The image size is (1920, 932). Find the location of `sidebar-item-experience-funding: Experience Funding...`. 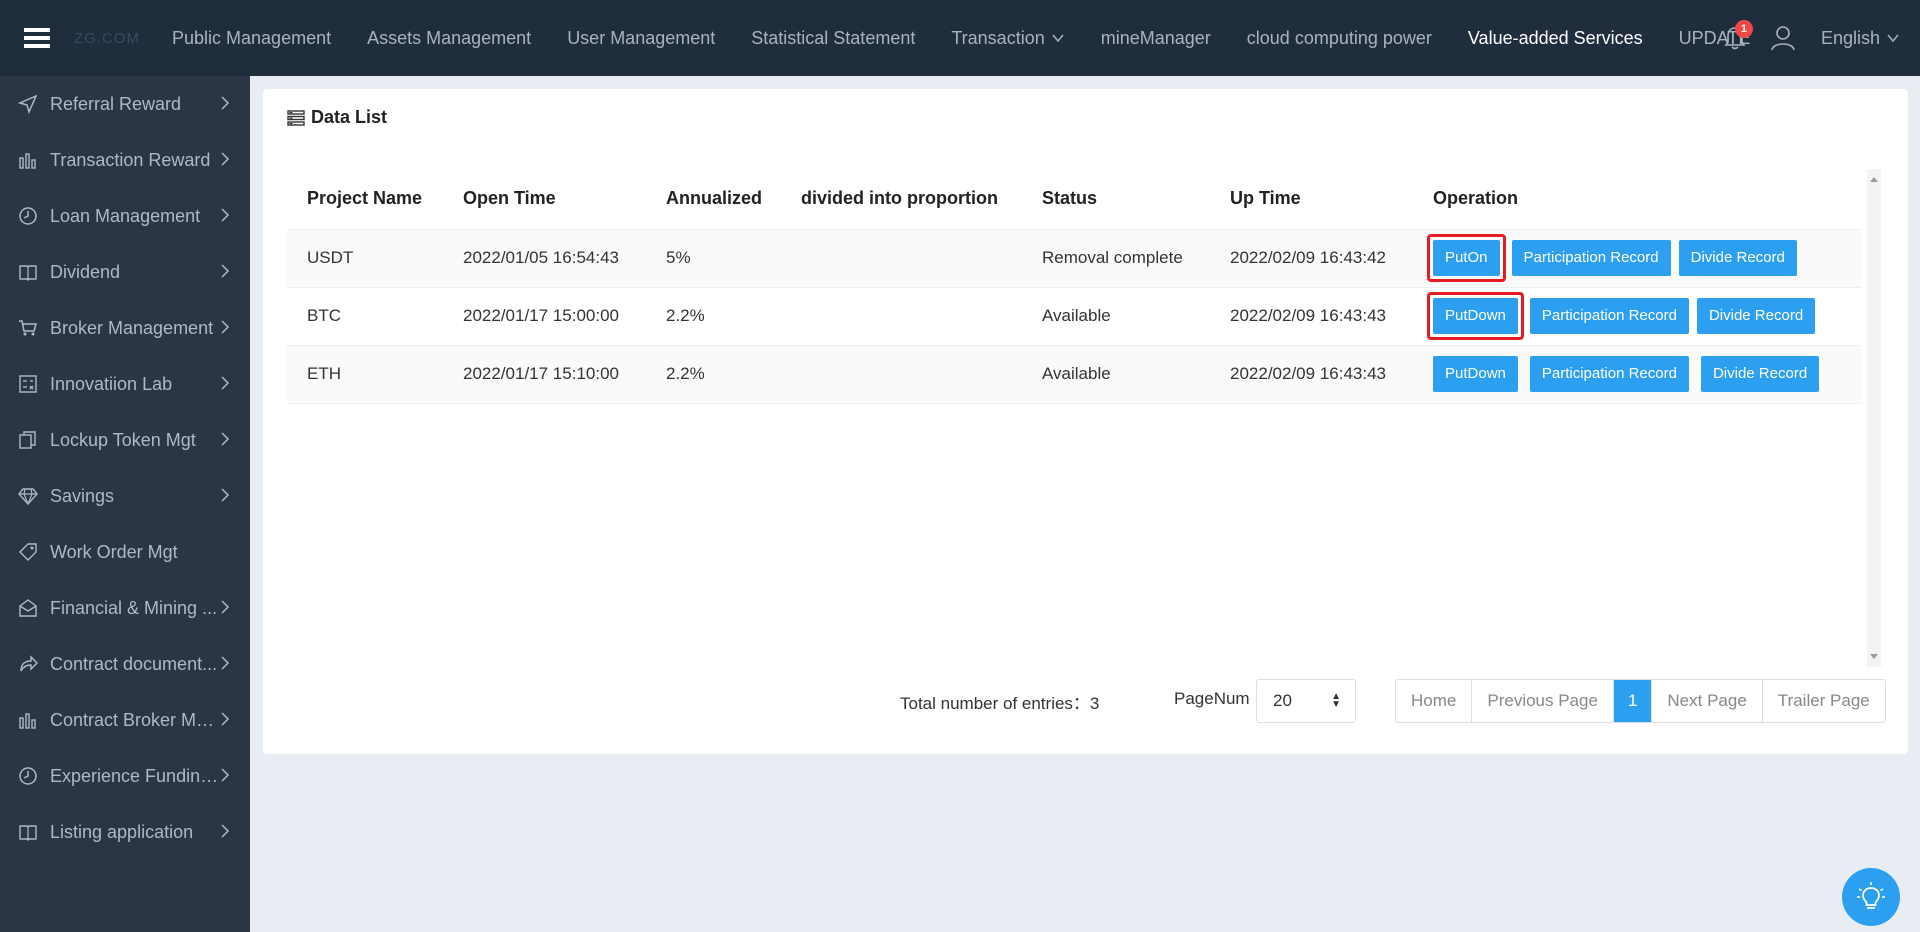

sidebar-item-experience-funding: Experience Funding... is located at coordinates (125, 776).